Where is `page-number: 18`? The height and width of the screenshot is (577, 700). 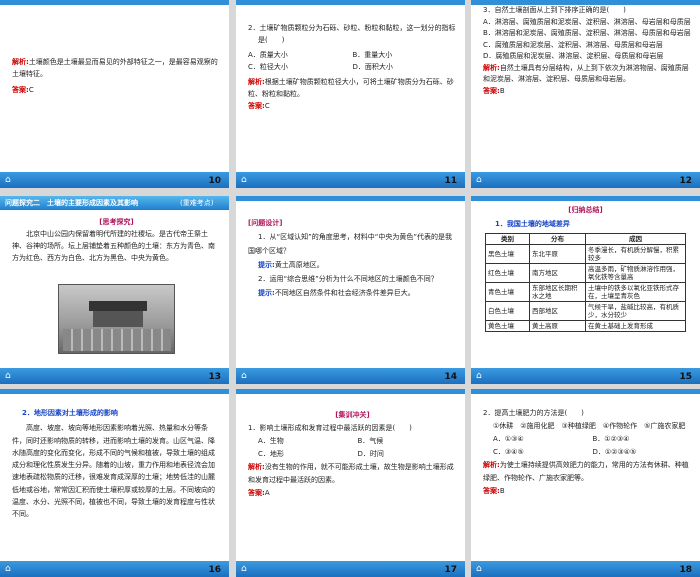 page-number: 18 is located at coordinates (685, 570).